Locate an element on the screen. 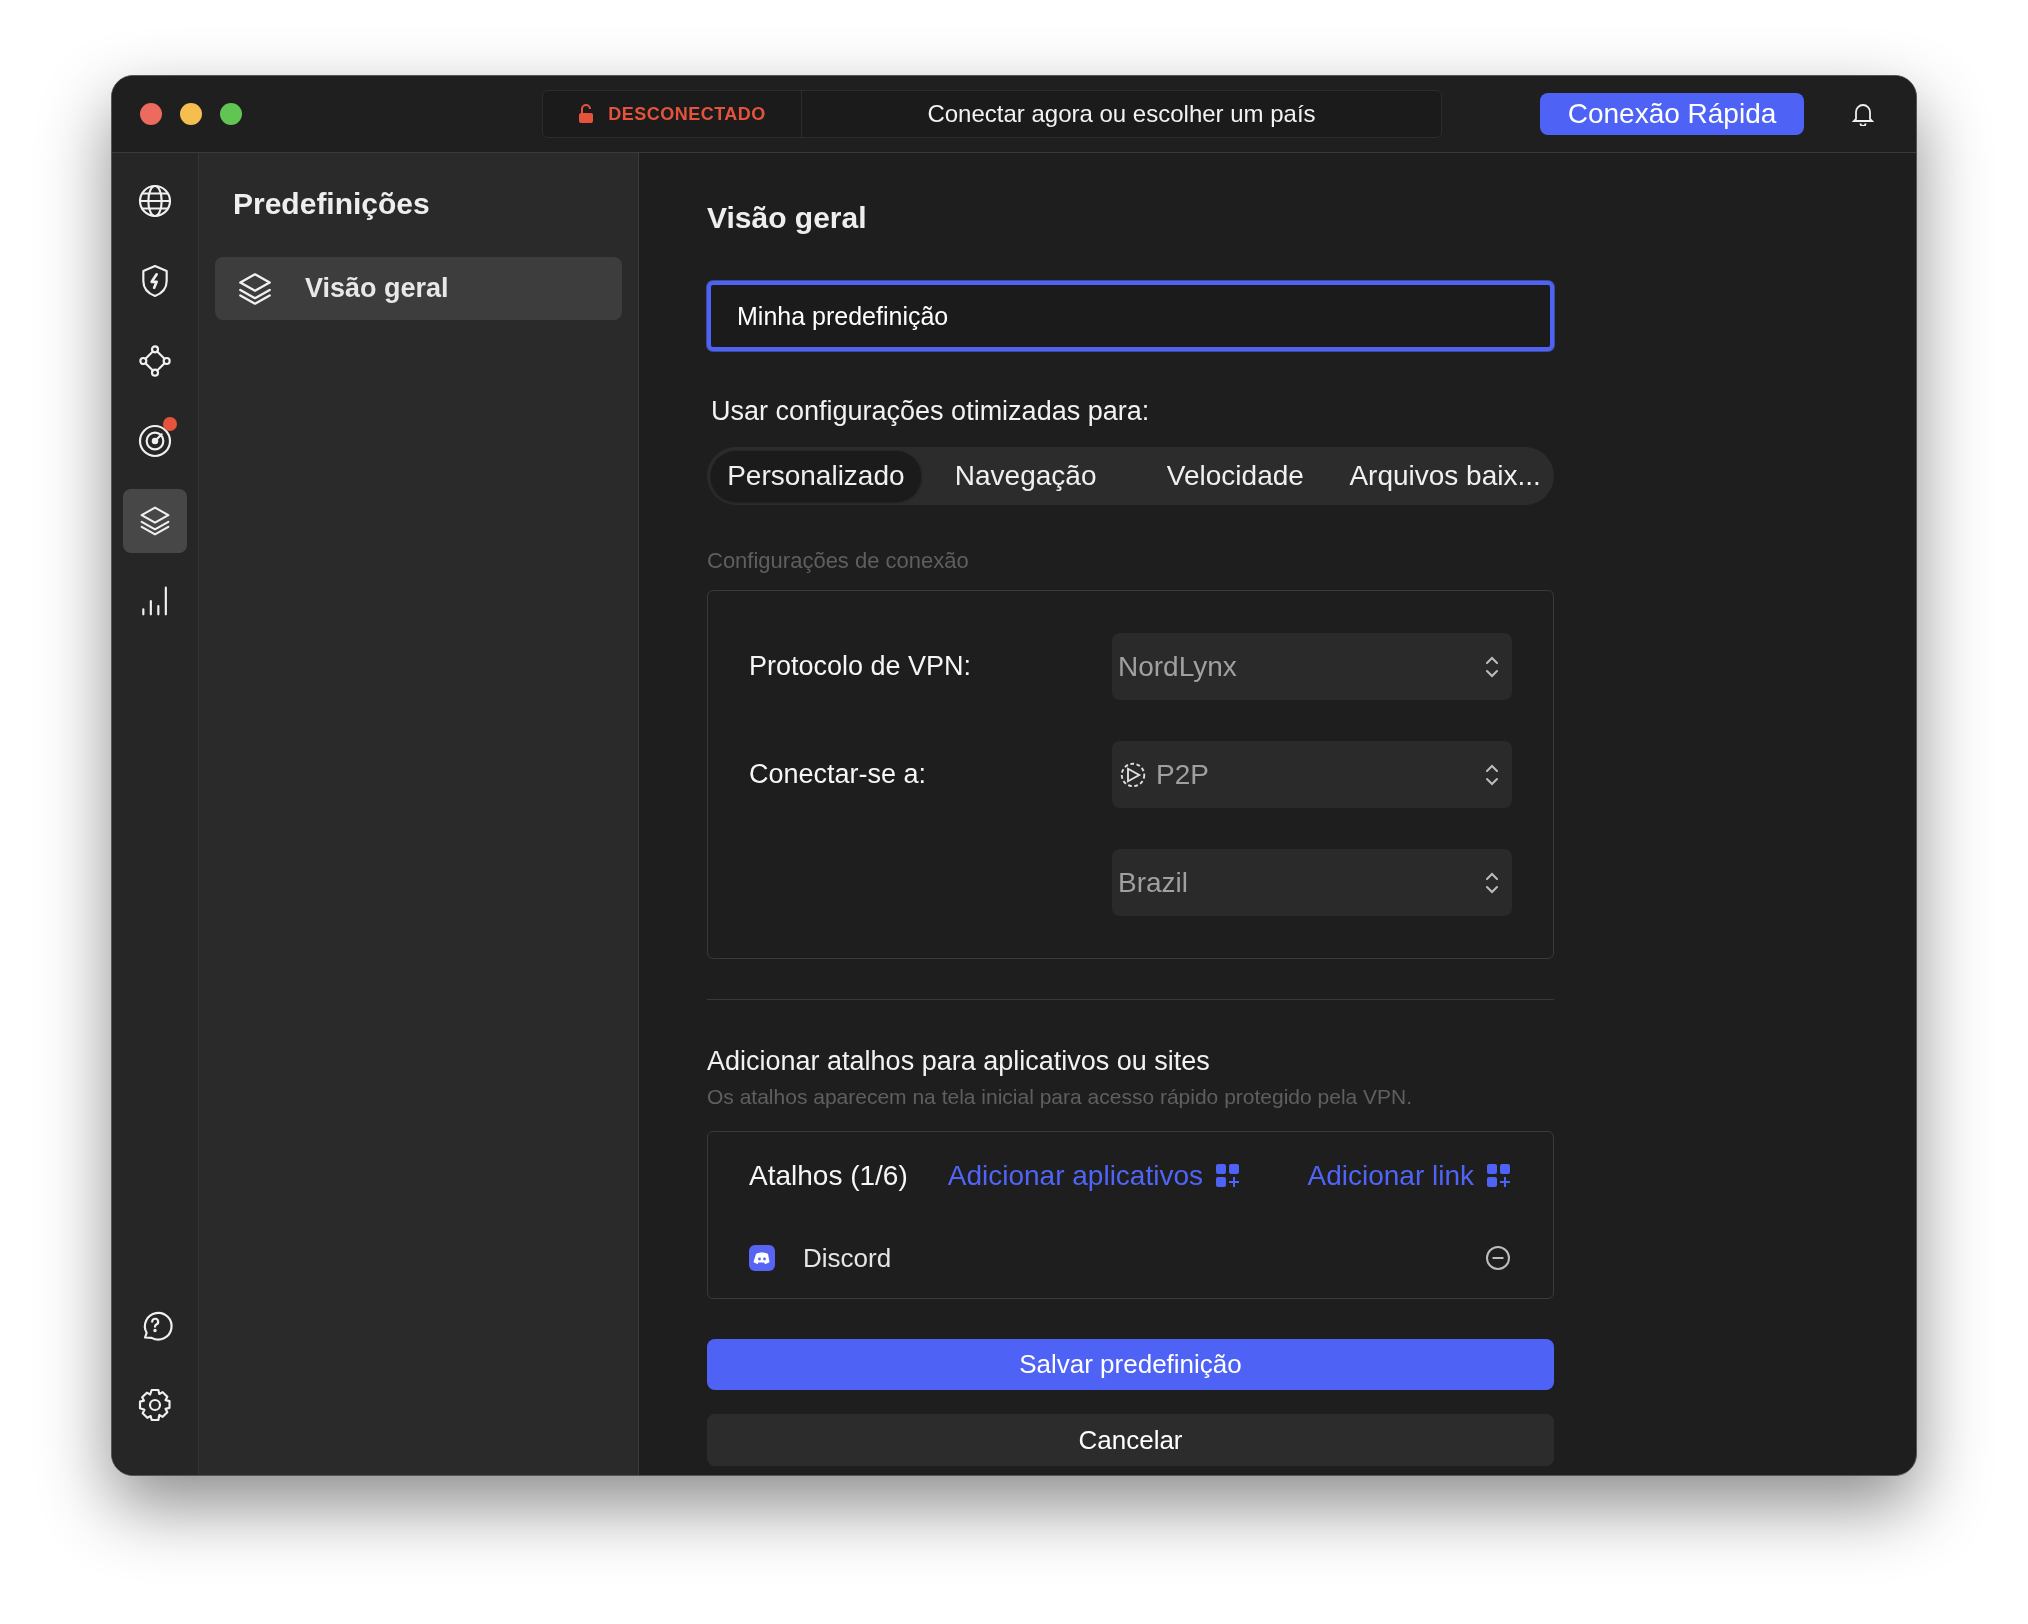 This screenshot has width=2028, height=1624. segment-tab: Personalizado is located at coordinates (816, 476).